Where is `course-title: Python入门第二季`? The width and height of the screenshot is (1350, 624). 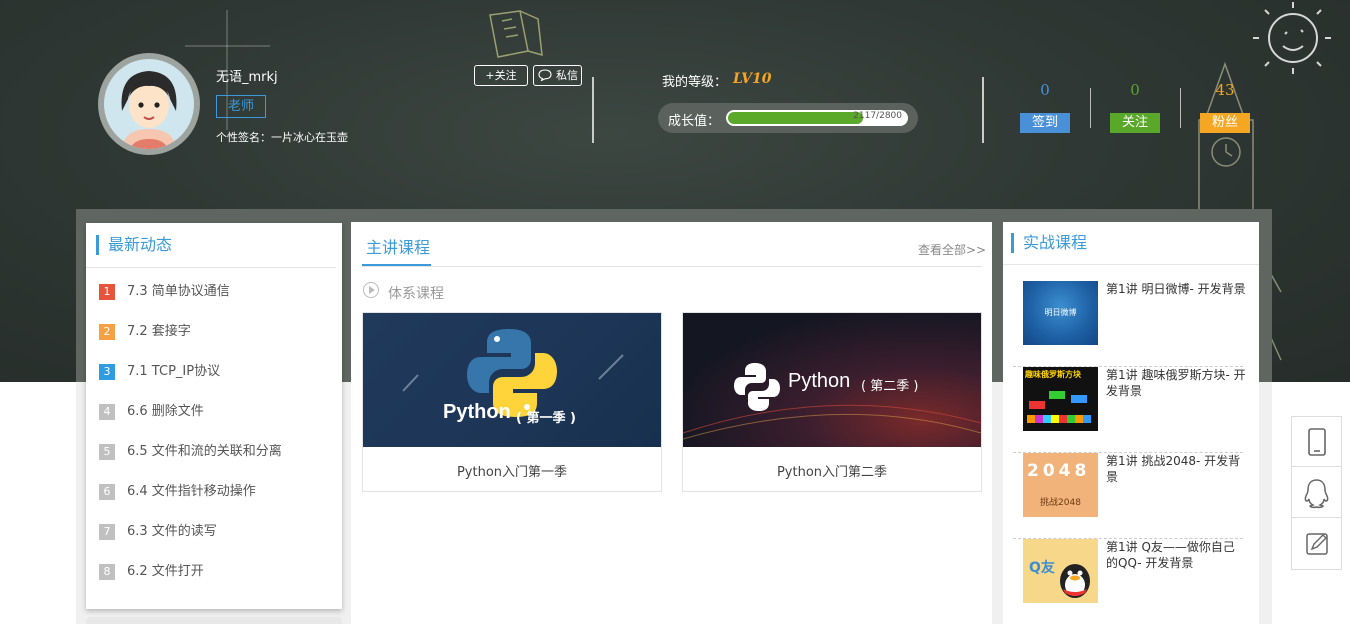 course-title: Python入门第二季 is located at coordinates (832, 472).